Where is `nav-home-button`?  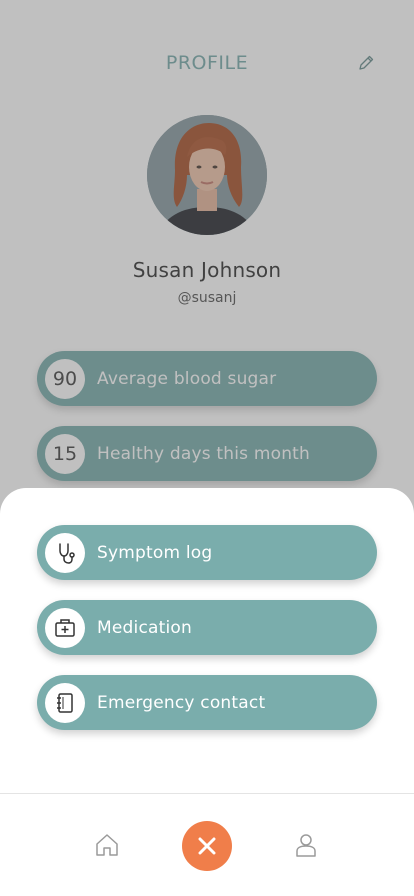
nav-home-button is located at coordinates (107, 845).